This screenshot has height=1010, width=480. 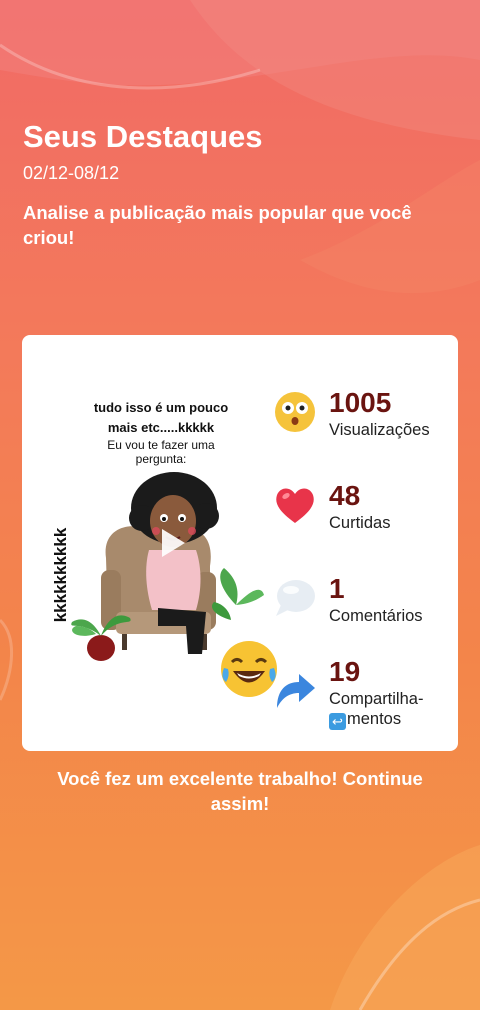 I want to click on shares-label-line2: mentos, so click(x=374, y=719).